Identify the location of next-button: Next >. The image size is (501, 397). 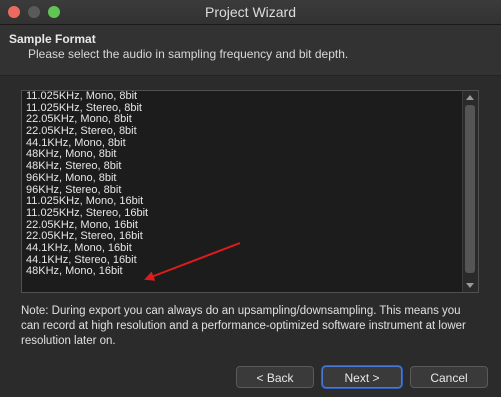
(362, 377).